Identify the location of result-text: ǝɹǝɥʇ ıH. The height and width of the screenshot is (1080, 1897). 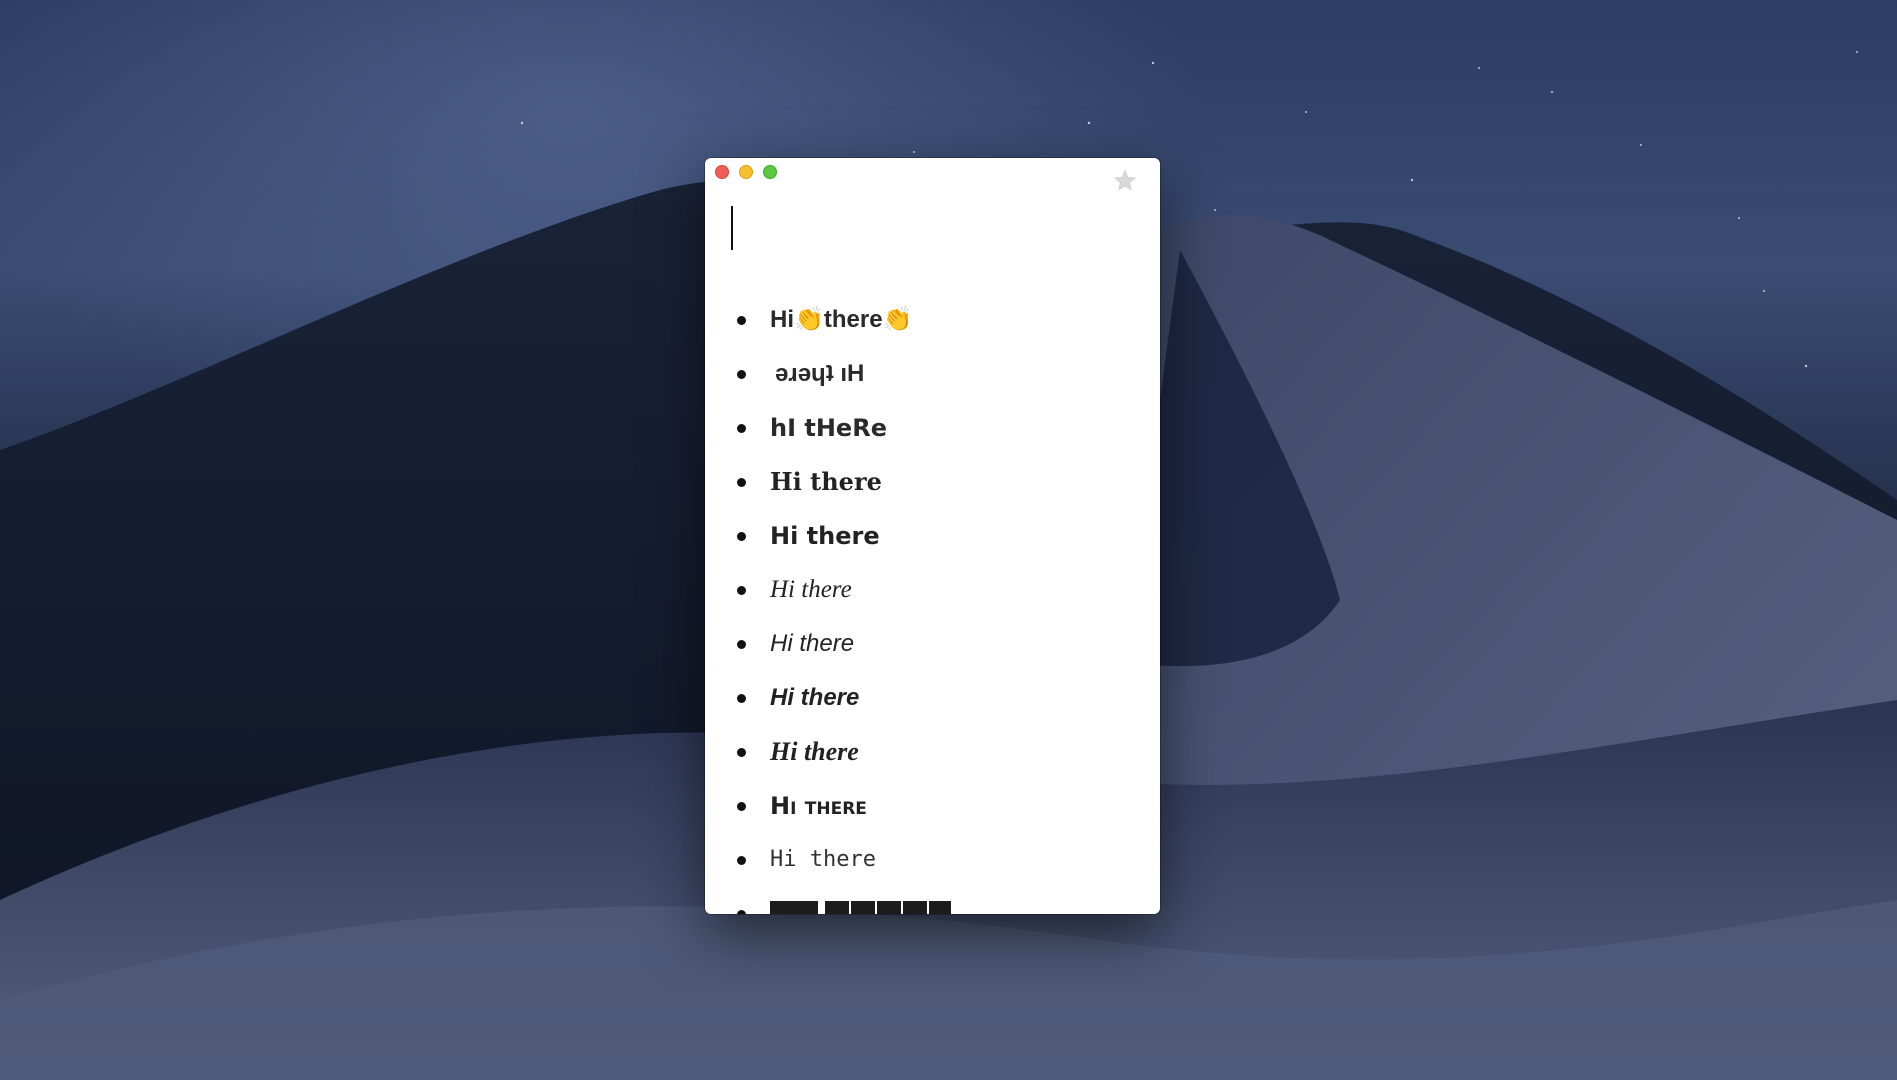
(820, 373).